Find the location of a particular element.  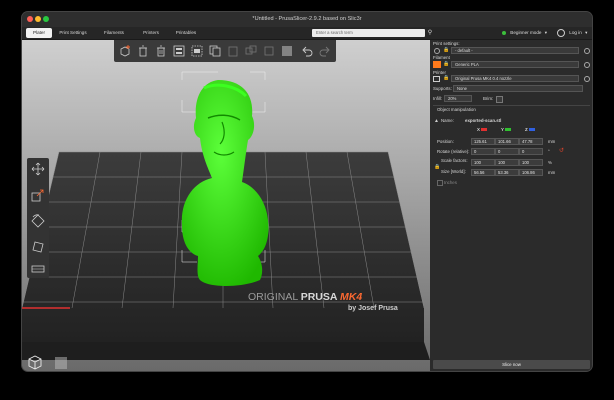

move-icon is located at coordinates (38, 169).